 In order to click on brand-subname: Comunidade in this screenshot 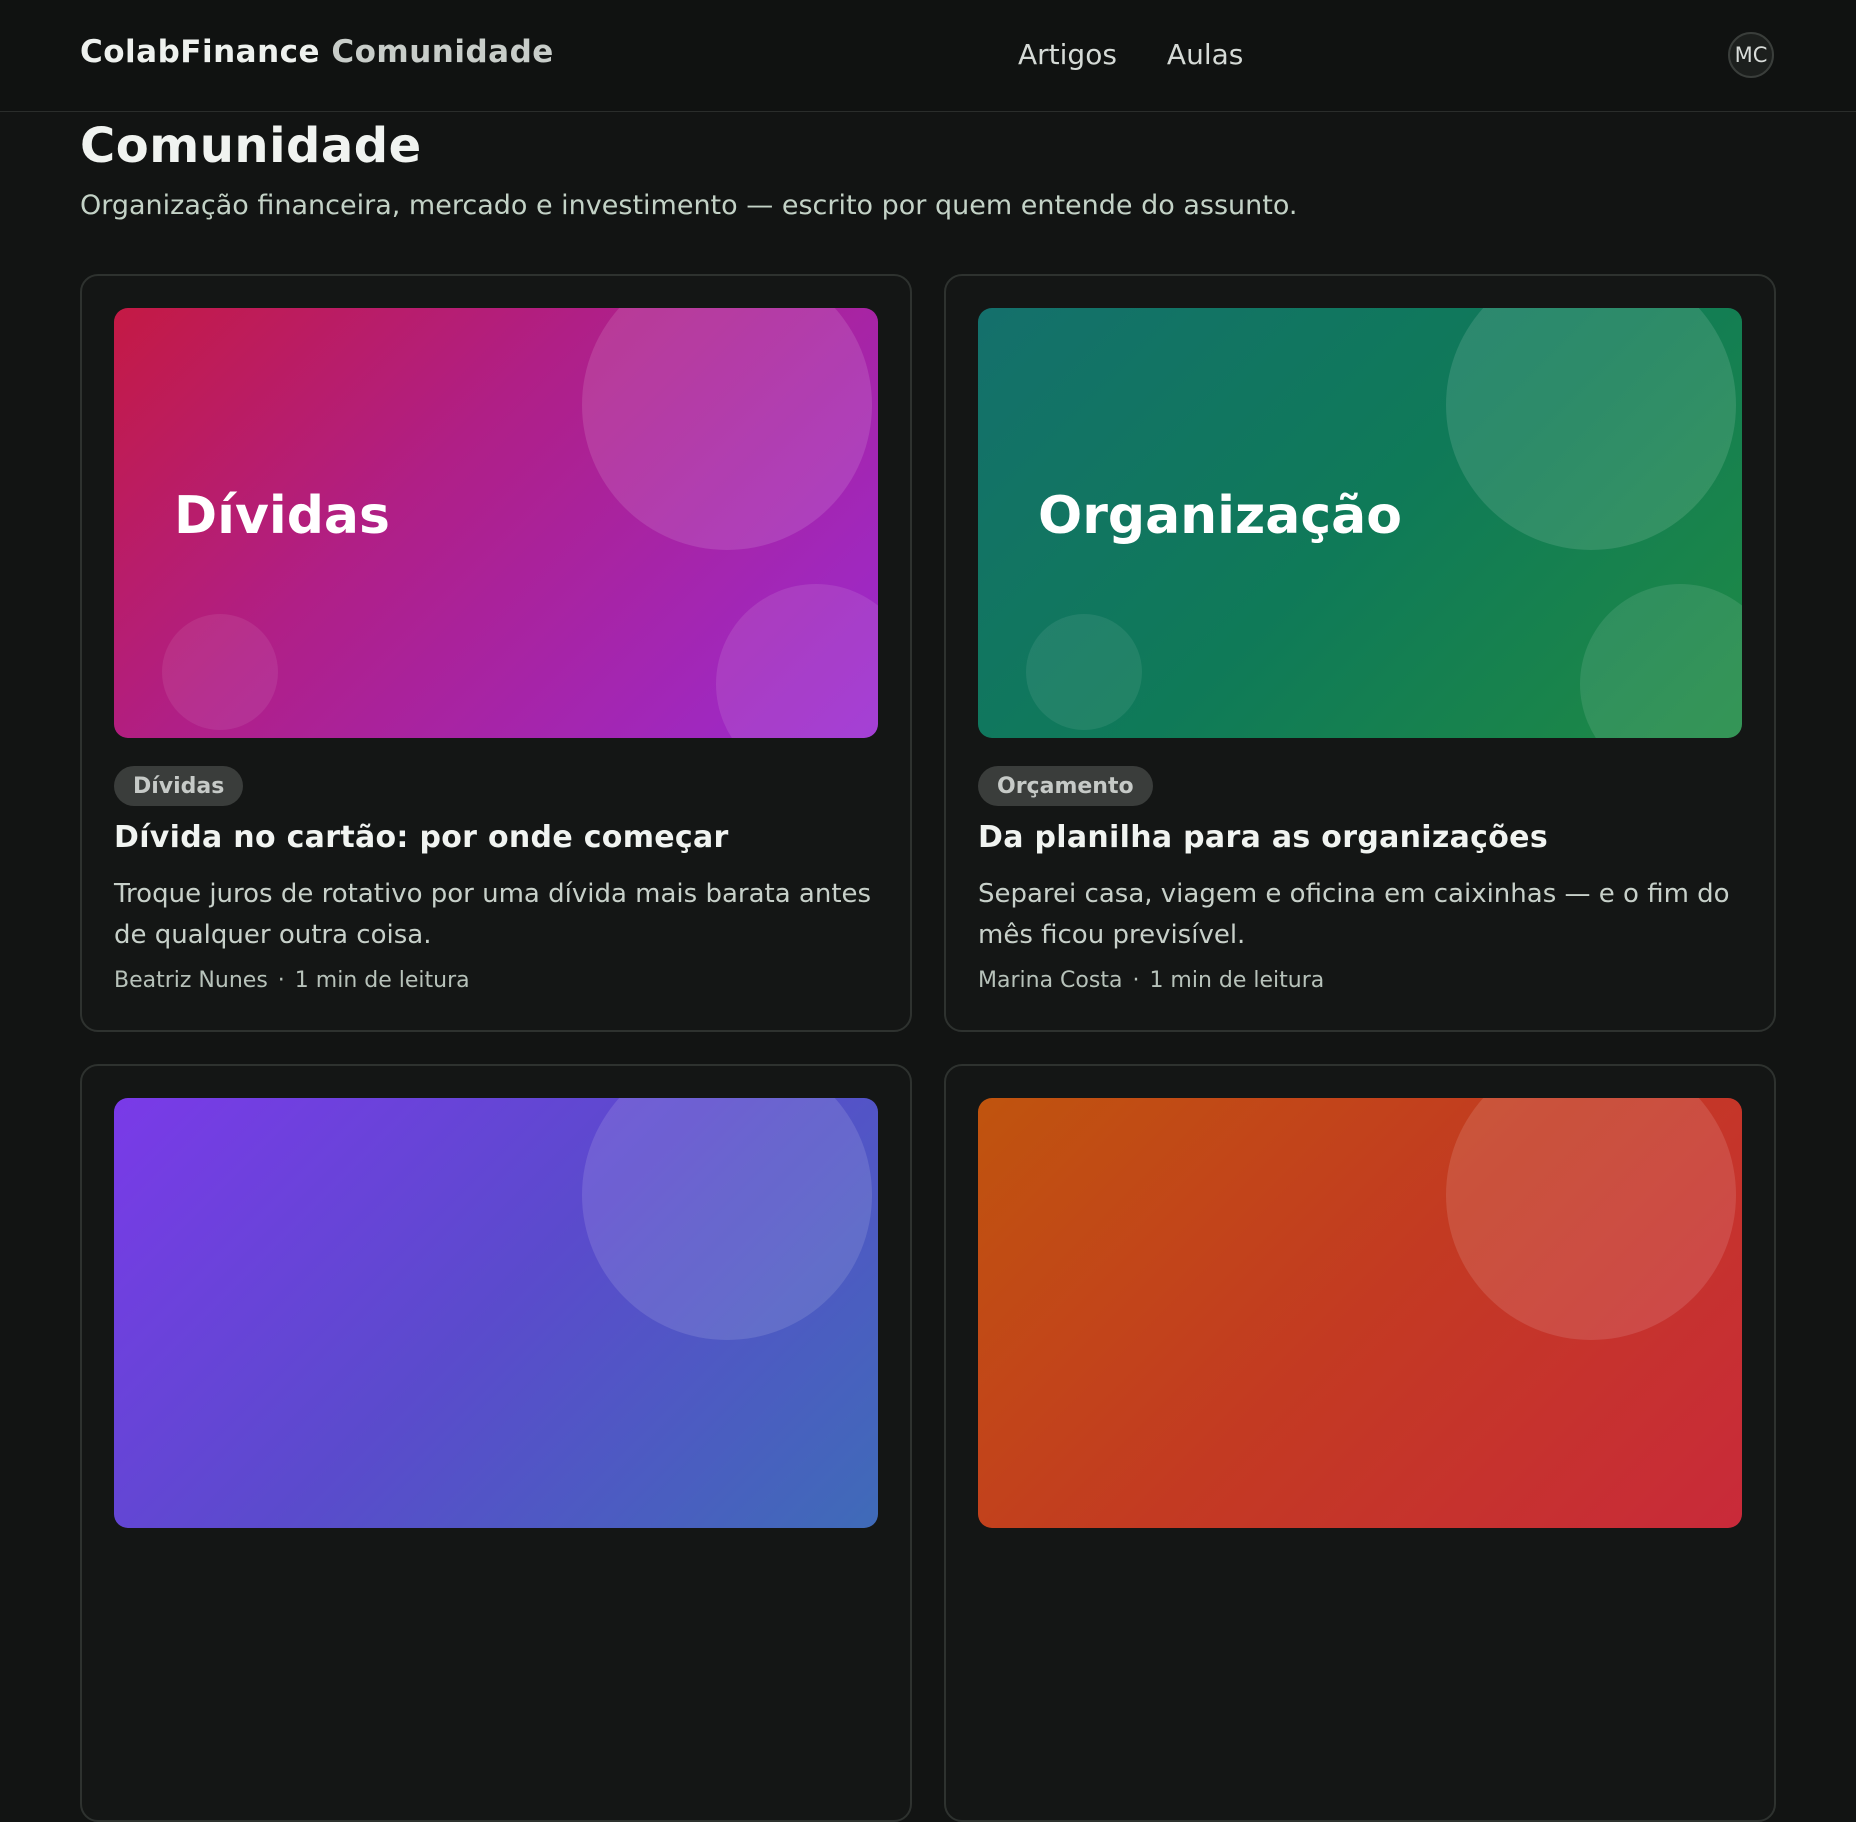, I will do `click(442, 52)`.